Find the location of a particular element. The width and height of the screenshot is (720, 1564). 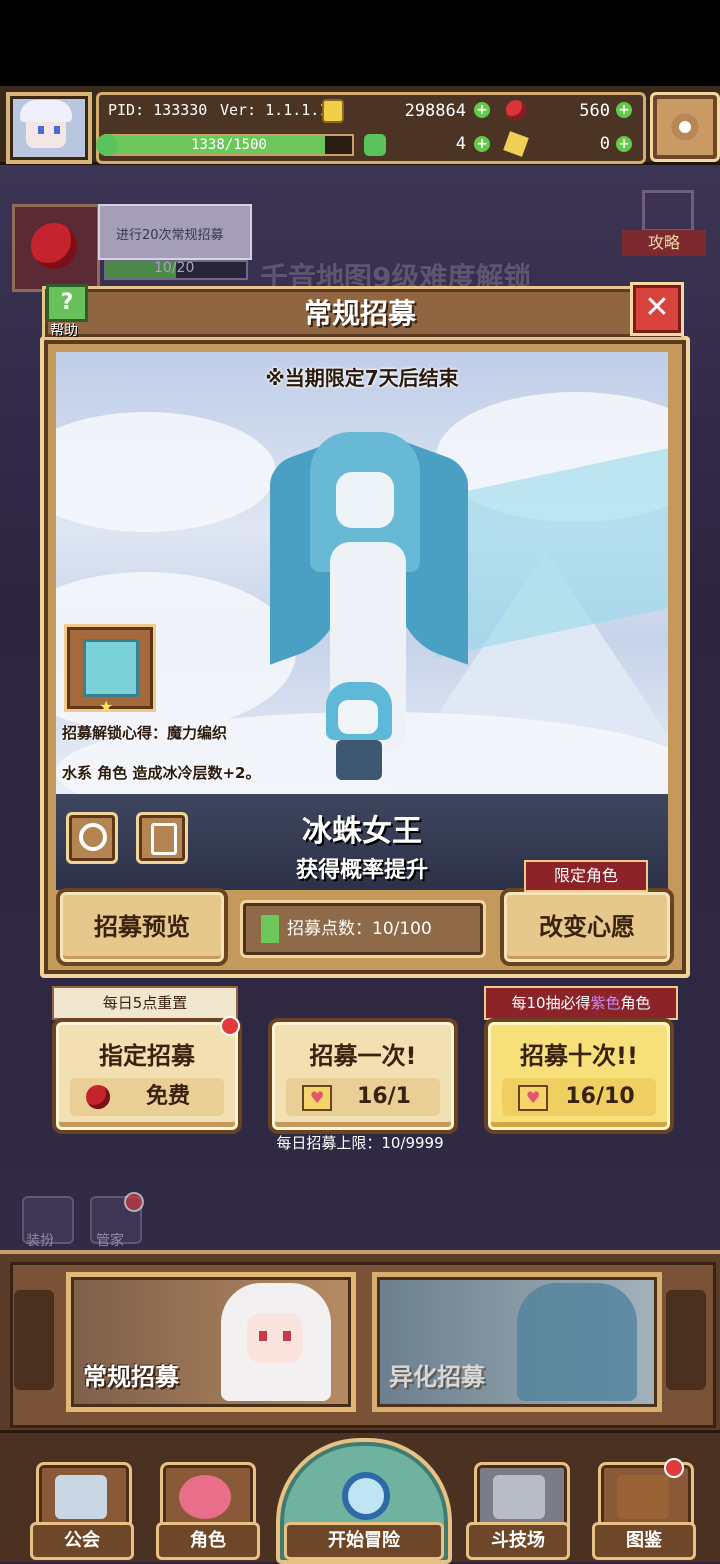

unlock-effect: 水系 角色 造成冰冷层数+2。 is located at coordinates (161, 773).